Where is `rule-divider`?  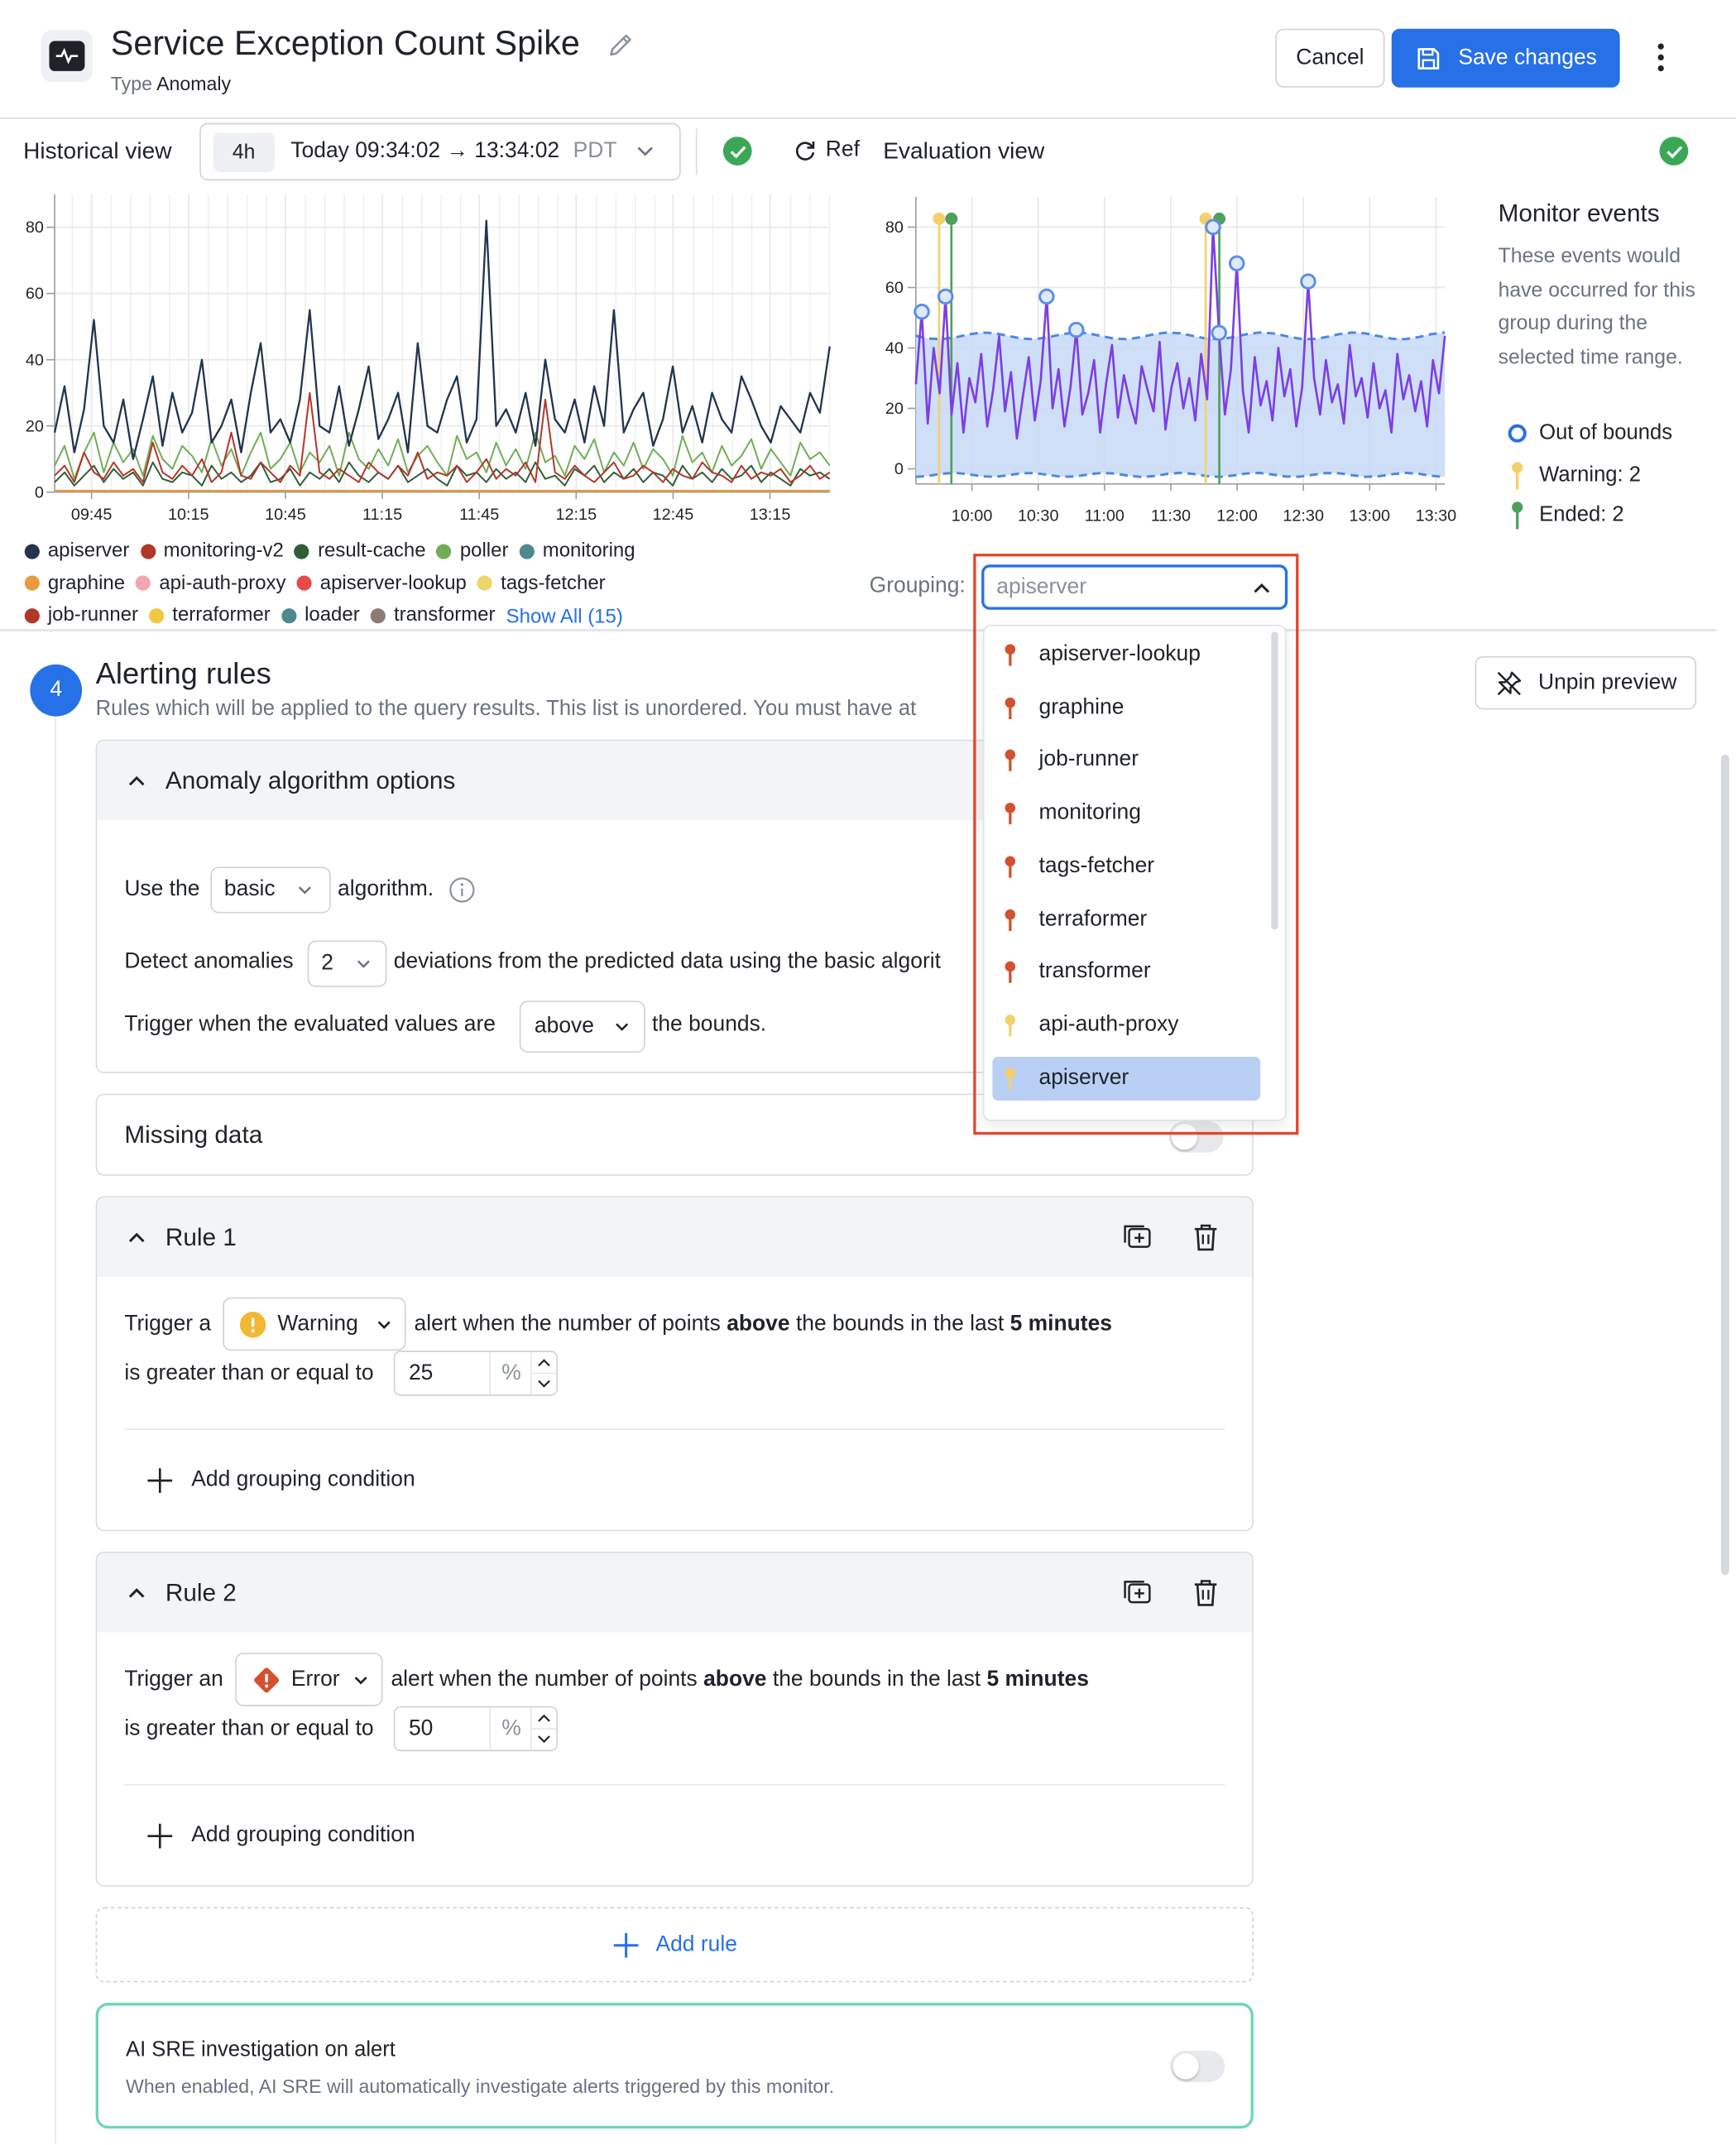
rule-divider is located at coordinates (674, 1784).